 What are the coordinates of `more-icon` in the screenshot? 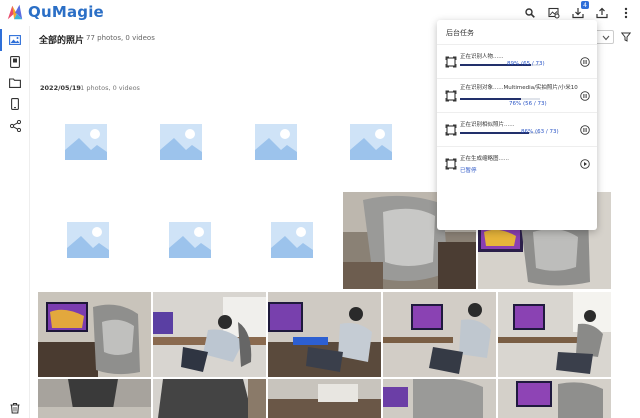 It's located at (626, 13).